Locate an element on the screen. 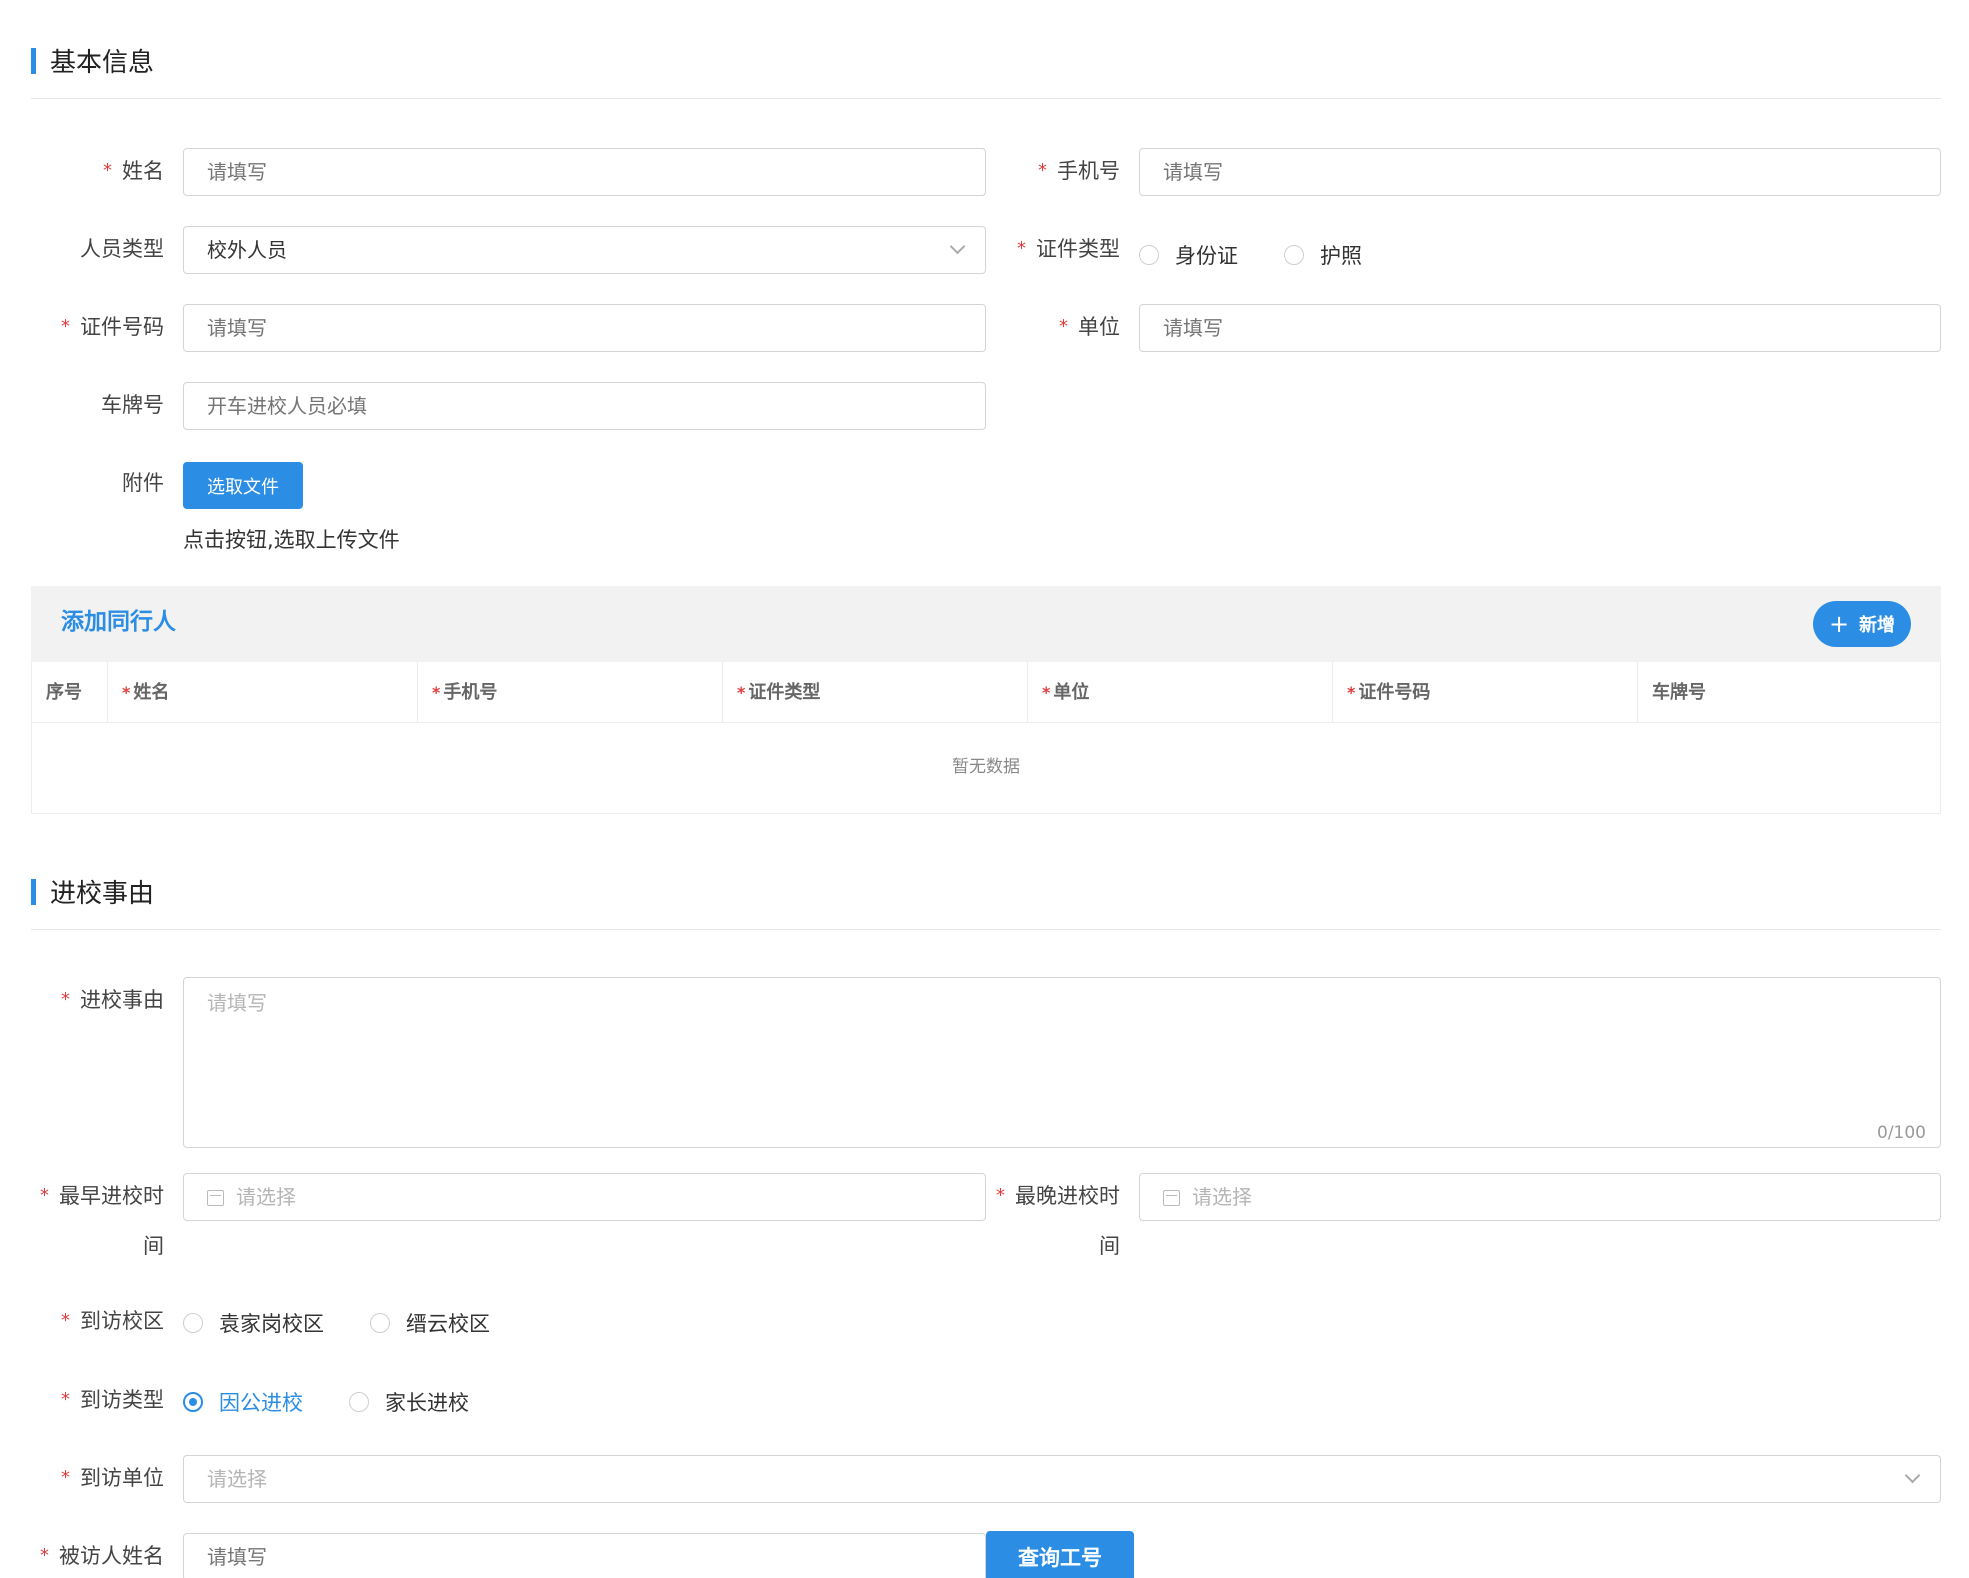  person-type-select: 校外人员 is located at coordinates (584, 250).